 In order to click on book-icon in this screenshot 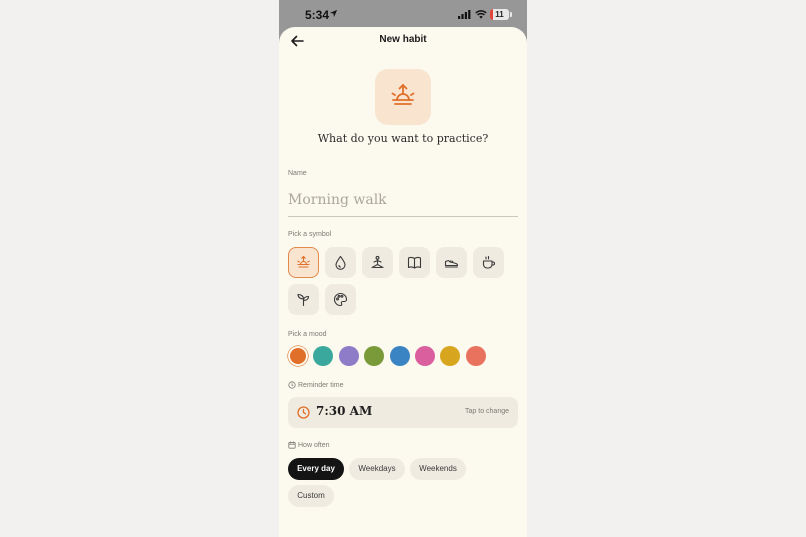, I will do `click(414, 262)`.